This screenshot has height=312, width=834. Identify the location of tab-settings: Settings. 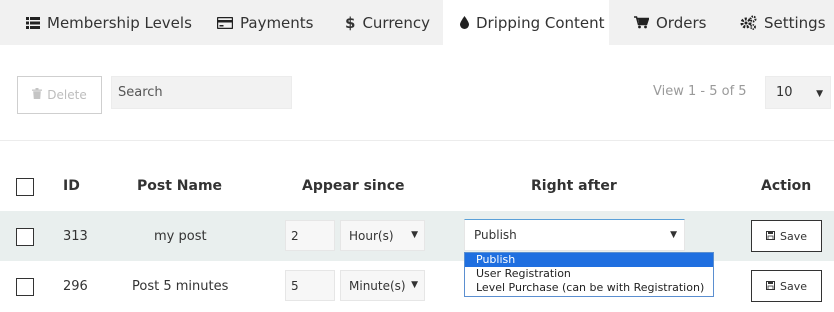
(783, 22).